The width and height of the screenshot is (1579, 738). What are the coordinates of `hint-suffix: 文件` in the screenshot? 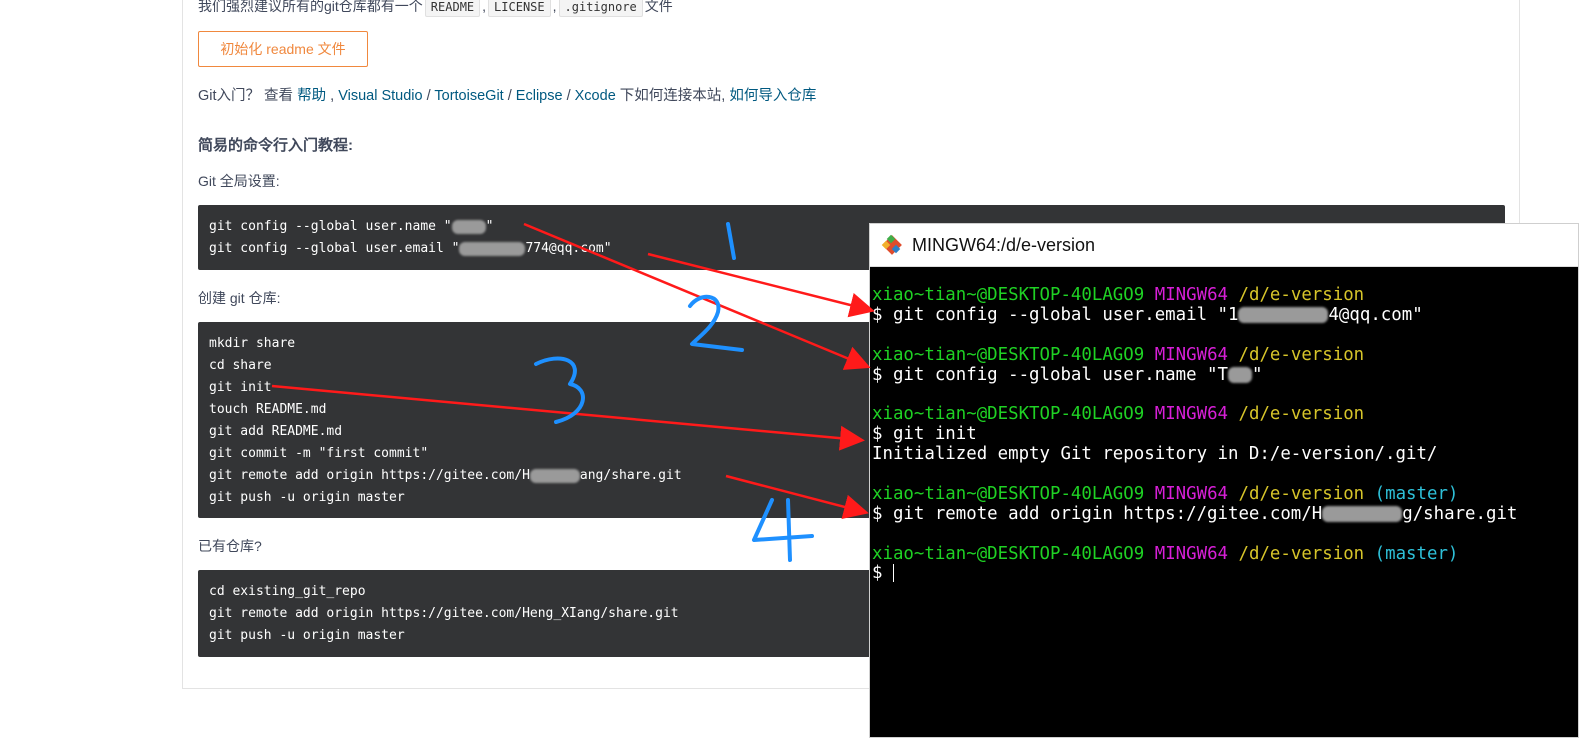 It's located at (658, 7).